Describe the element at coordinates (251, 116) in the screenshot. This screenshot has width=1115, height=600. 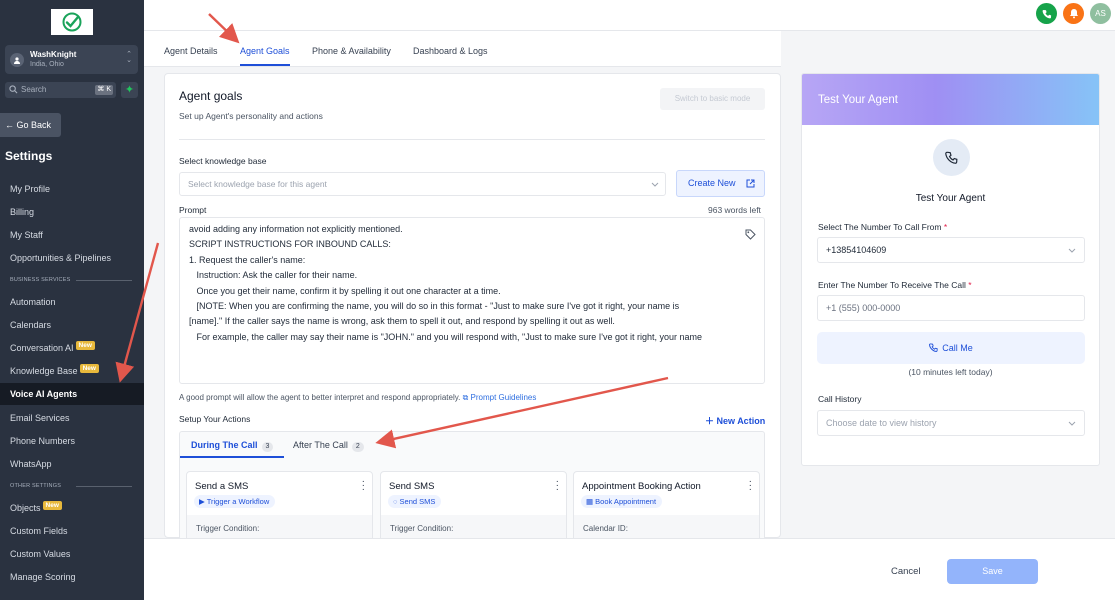
I see `page-subtitle: Set up Agent's personality and actions` at that location.